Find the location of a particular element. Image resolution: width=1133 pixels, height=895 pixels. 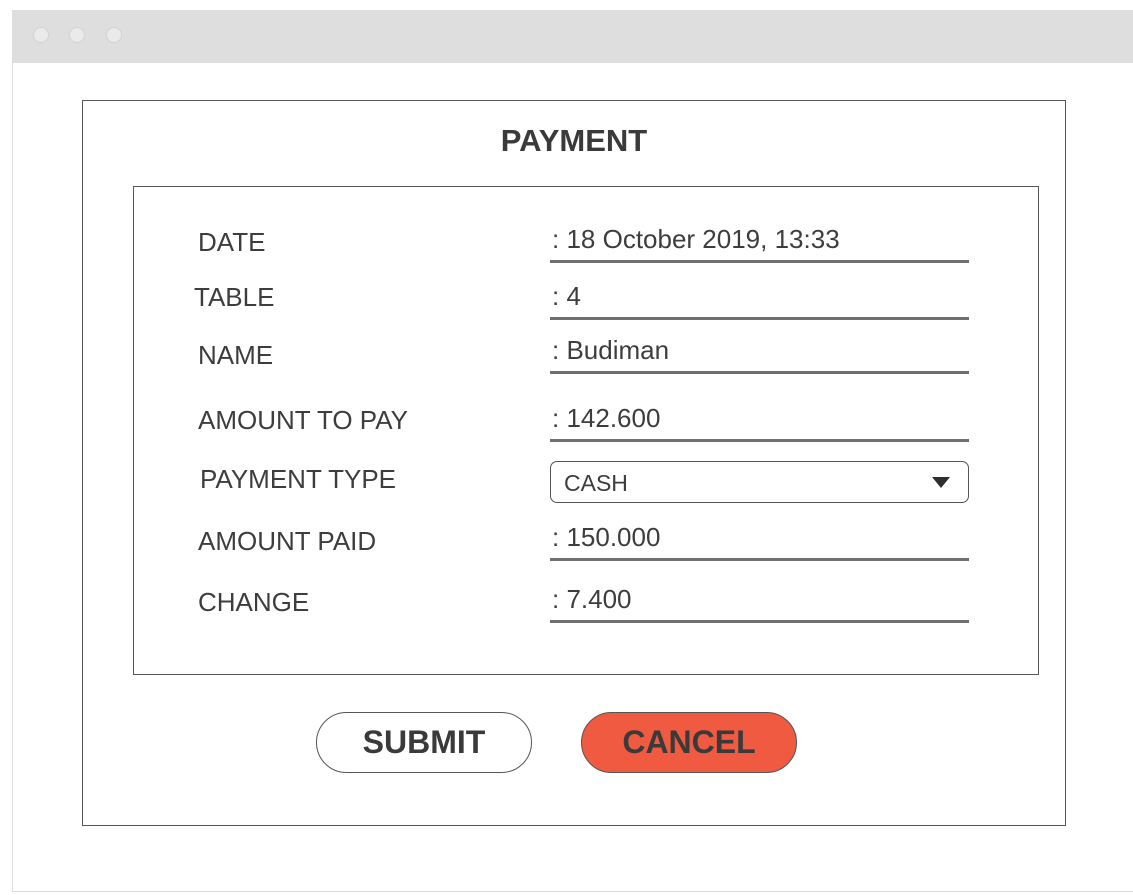

window-close-dot-icon is located at coordinates (41, 35).